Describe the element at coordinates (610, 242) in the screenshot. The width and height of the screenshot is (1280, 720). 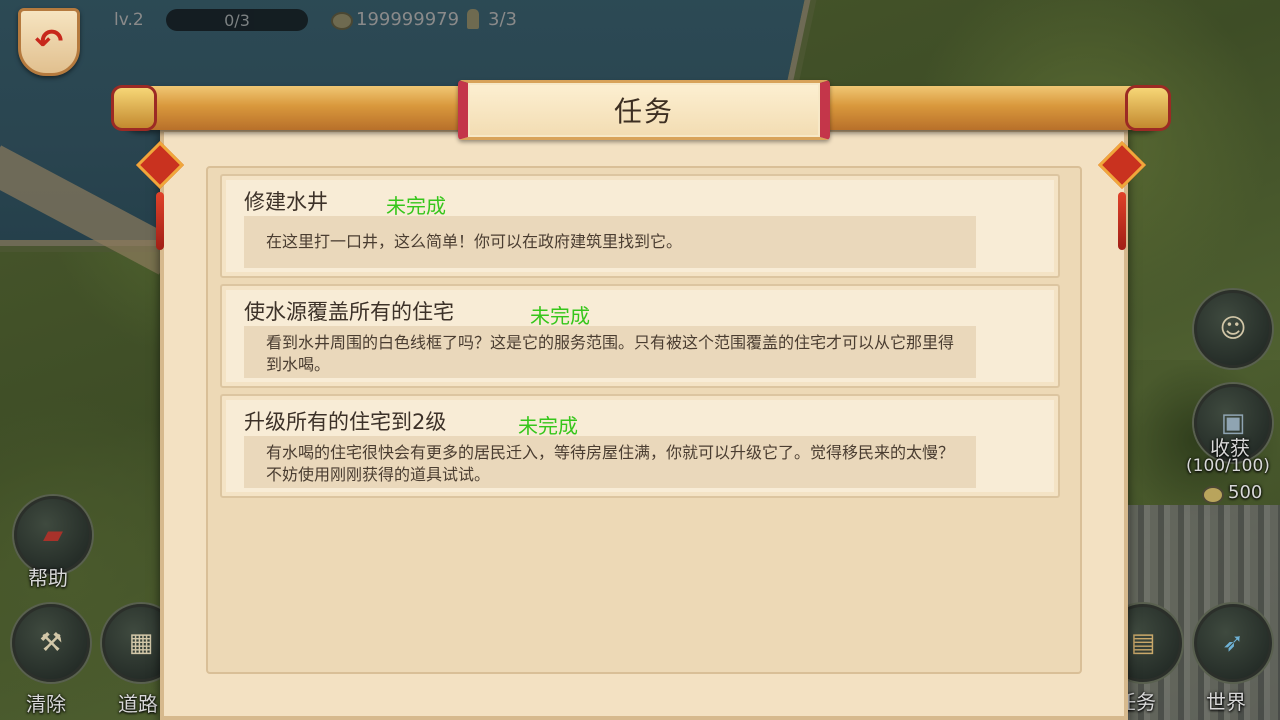
I see `task-description: 在这里打一口井，这么简单！你可以在政府建筑里找到它。` at that location.